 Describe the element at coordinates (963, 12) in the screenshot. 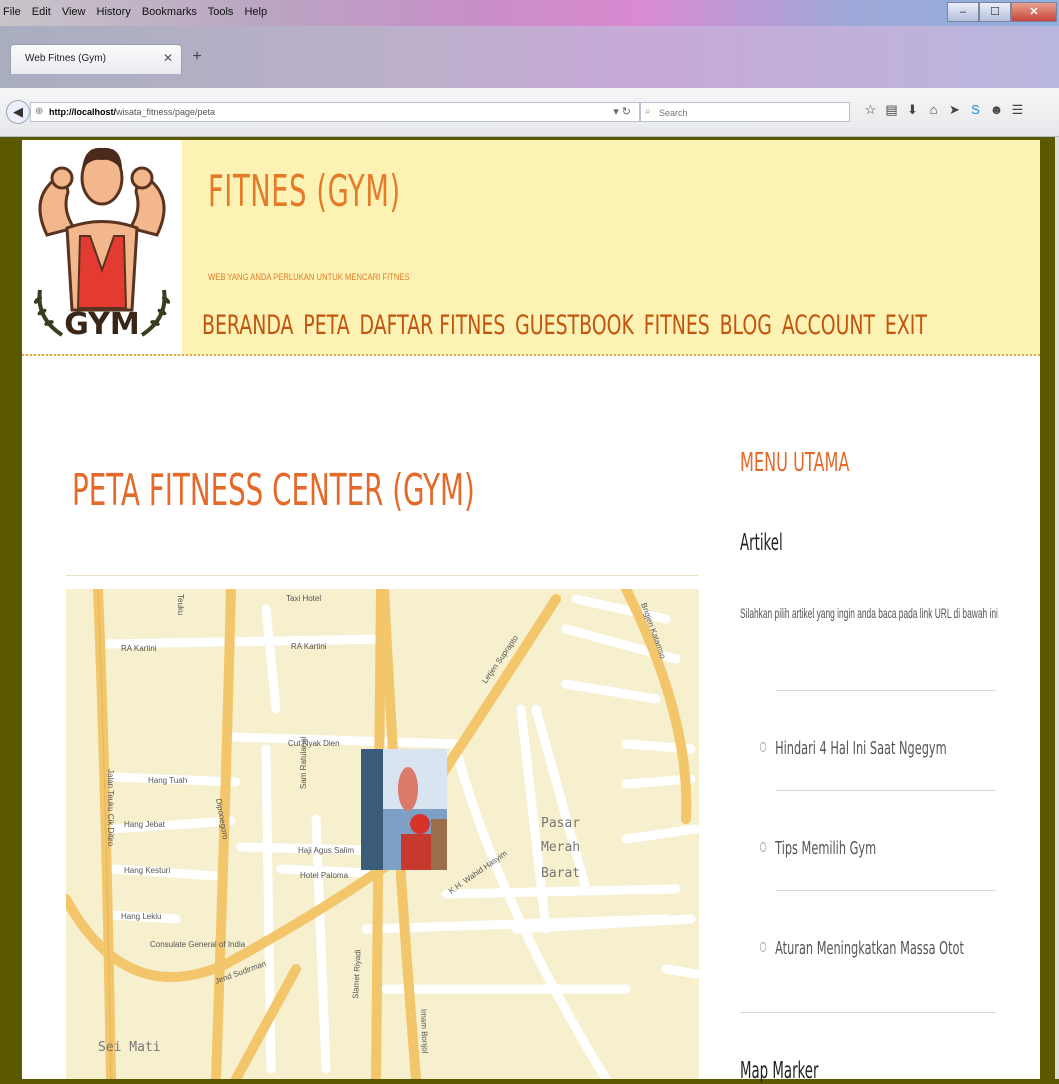

I see `minimize-button: ‒` at that location.